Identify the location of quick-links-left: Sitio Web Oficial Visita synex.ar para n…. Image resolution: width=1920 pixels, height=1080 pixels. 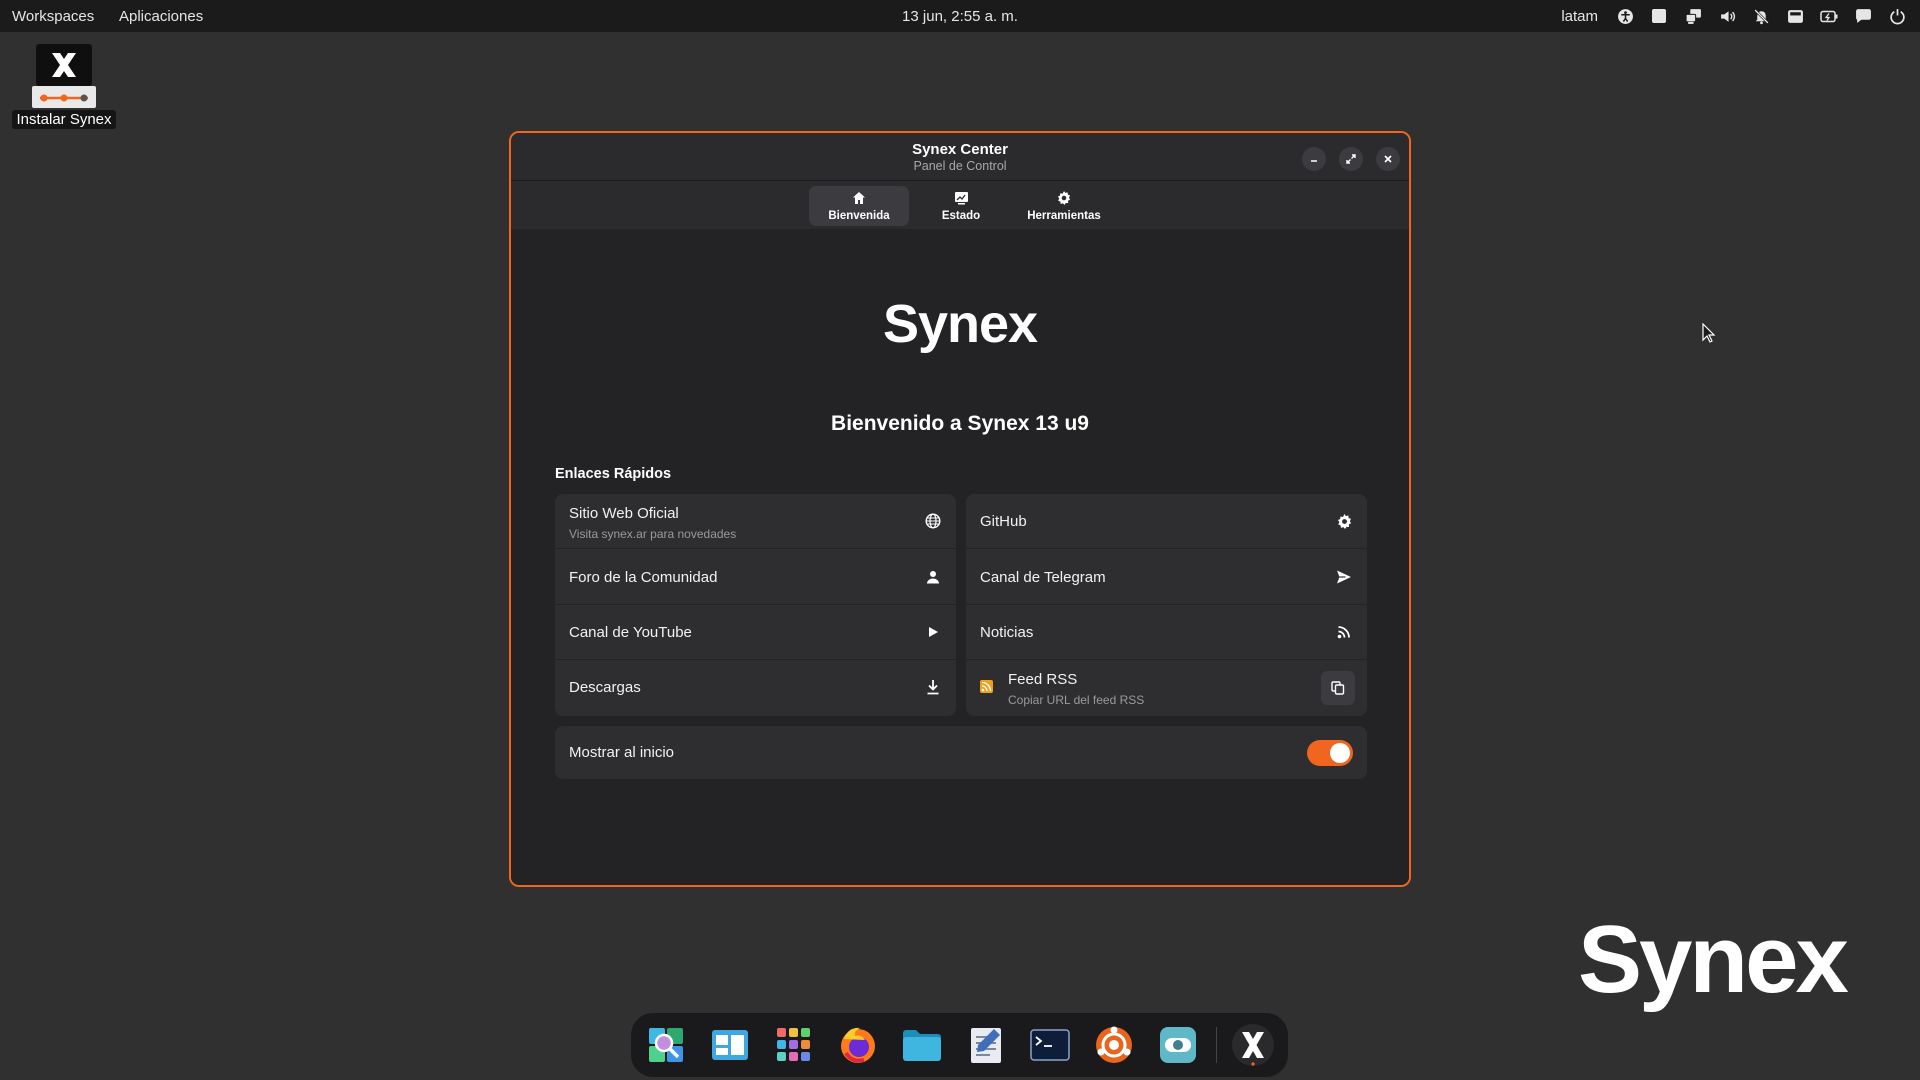
(755, 605).